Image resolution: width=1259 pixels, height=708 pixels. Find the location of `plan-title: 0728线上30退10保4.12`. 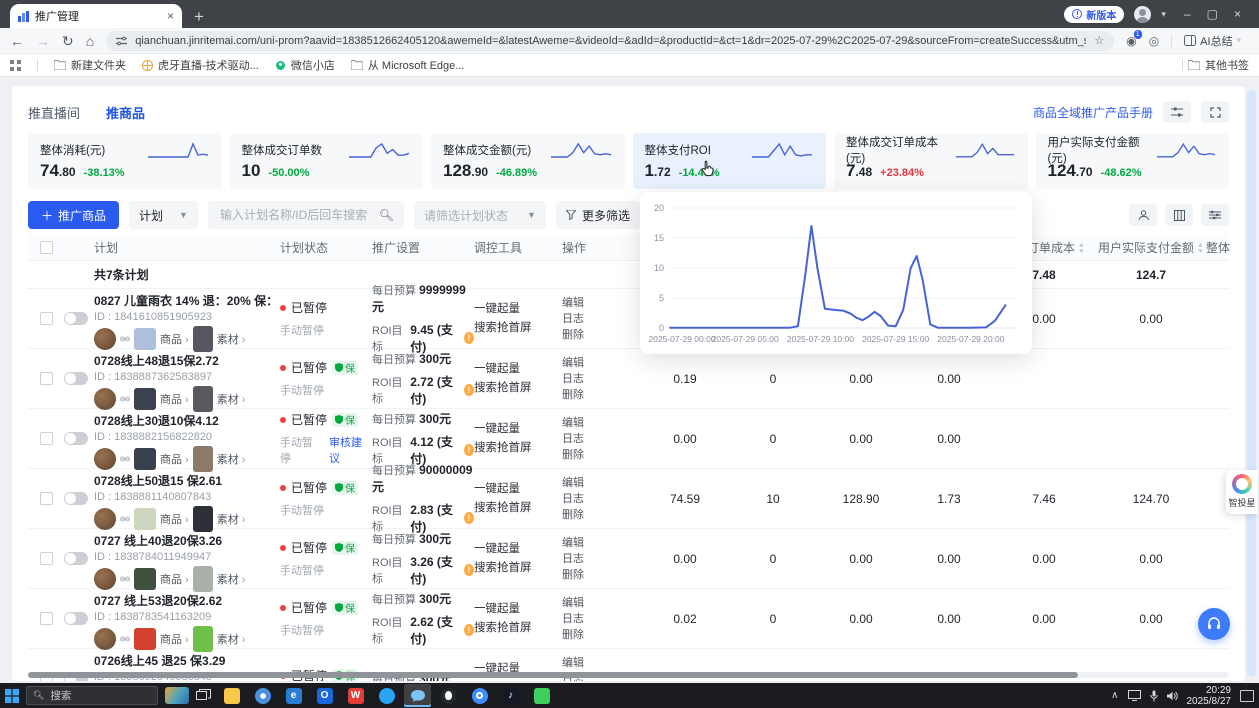

plan-title: 0728线上30退10保4.12 is located at coordinates (183, 420).